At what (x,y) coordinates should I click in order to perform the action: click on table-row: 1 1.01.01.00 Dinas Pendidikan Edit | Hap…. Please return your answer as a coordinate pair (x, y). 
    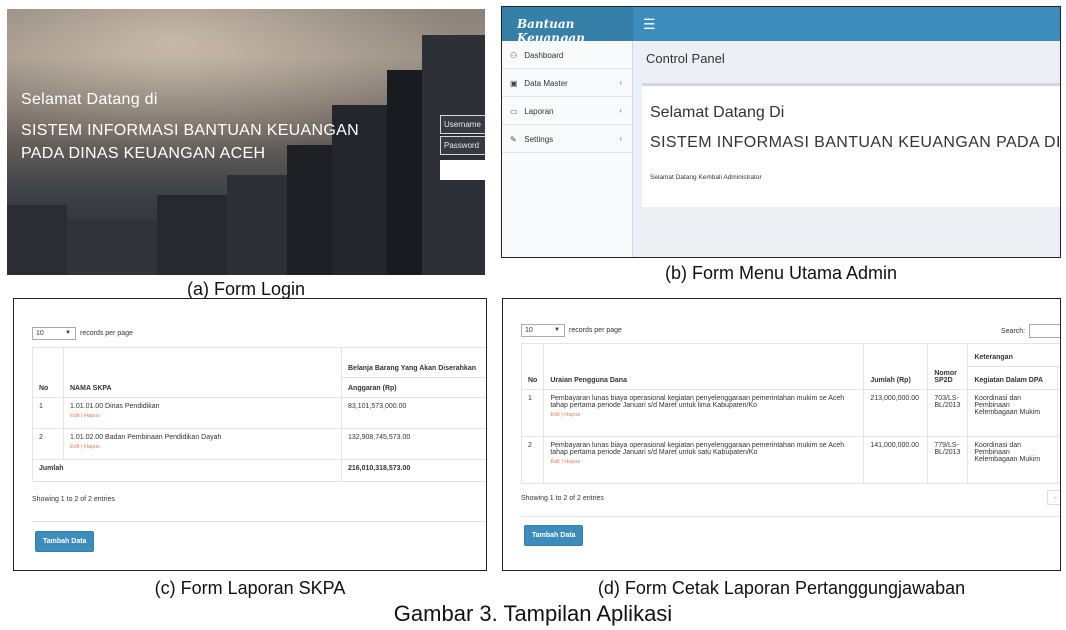
    Looking at the image, I should click on (259, 413).